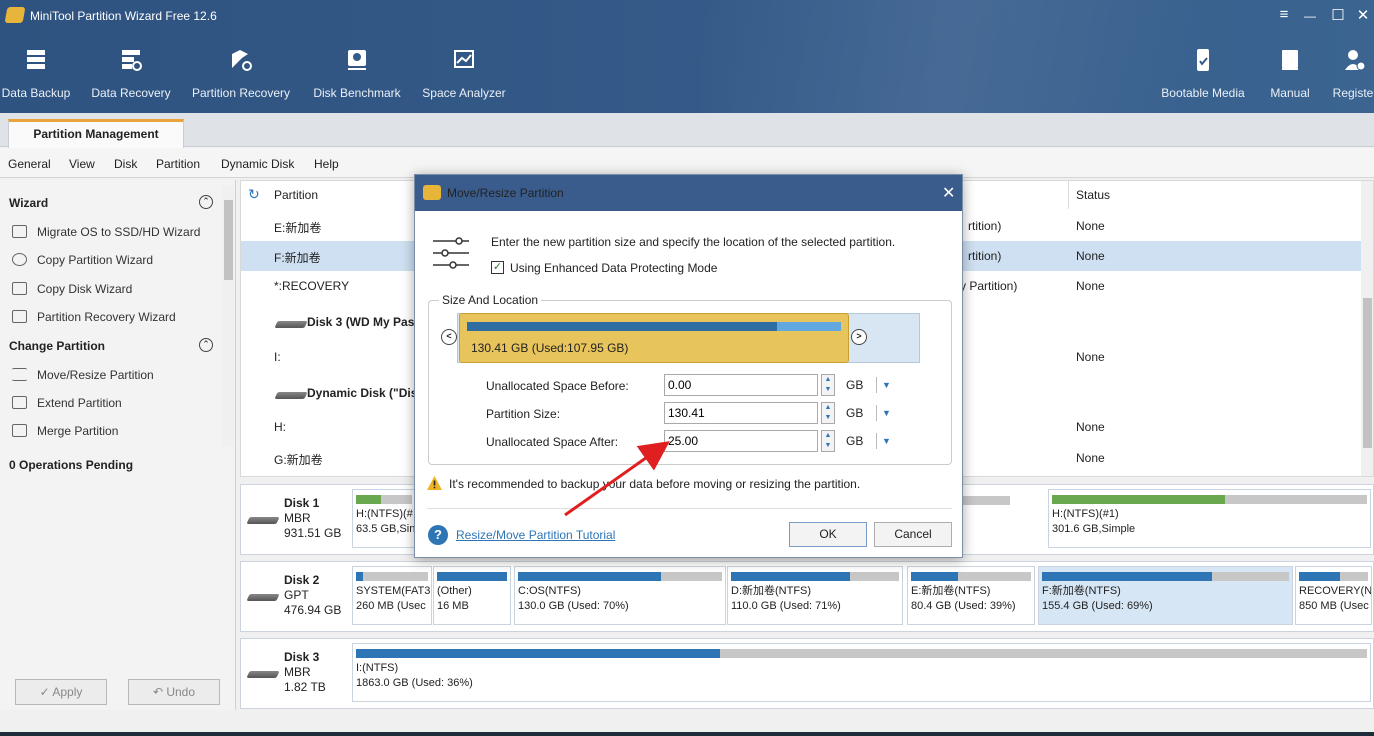 The width and height of the screenshot is (1374, 736). What do you see at coordinates (19, 288) in the screenshot?
I see `copy-disk-icon` at bounding box center [19, 288].